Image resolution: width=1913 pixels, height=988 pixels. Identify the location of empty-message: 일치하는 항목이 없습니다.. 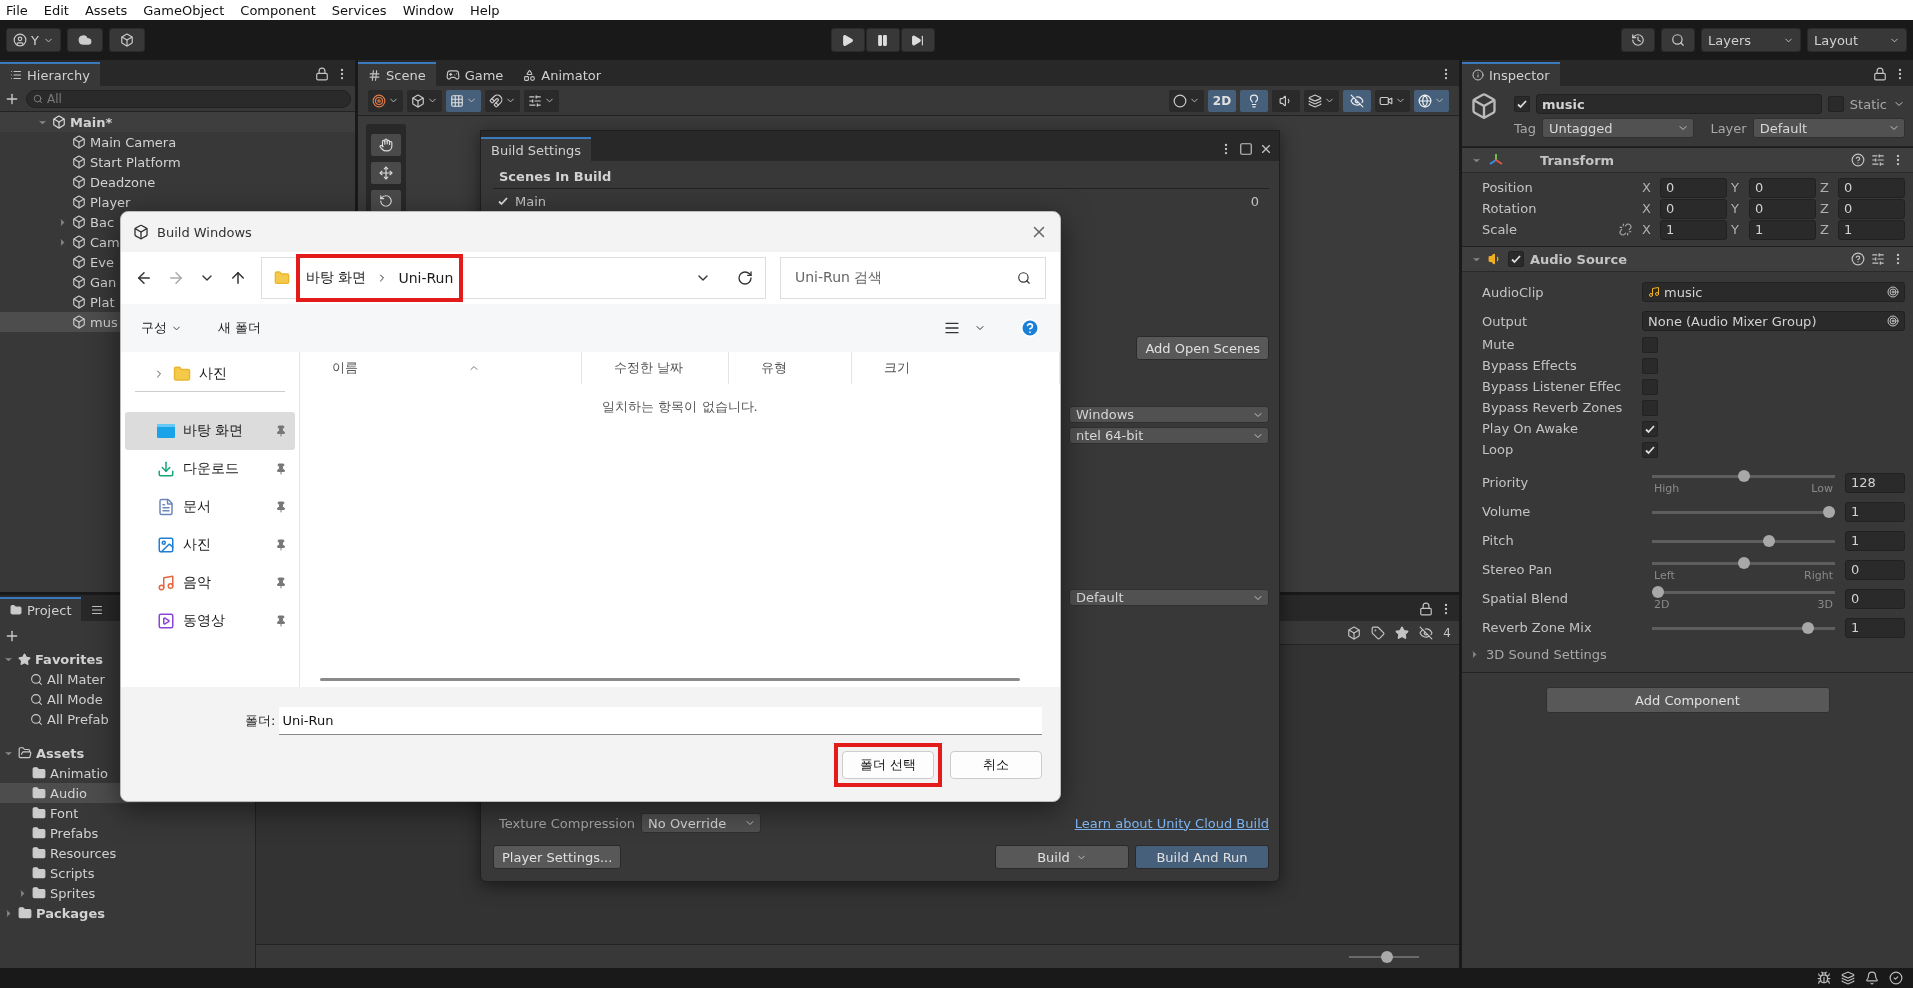
(680, 407).